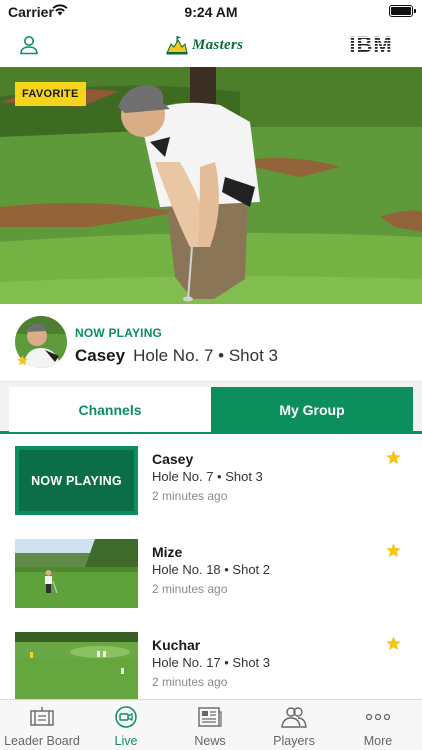 This screenshot has width=422, height=750. I want to click on tab-label: Players, so click(294, 741).